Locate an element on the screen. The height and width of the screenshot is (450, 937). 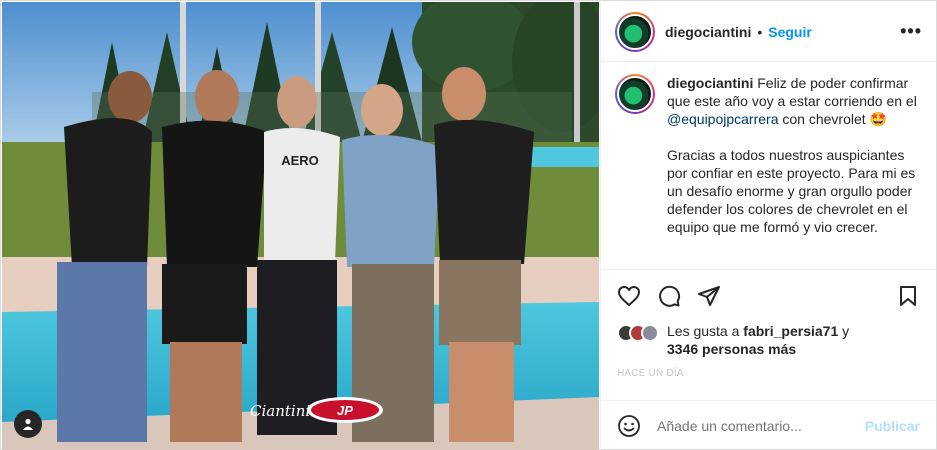
username-link: diegociantini is located at coordinates (708, 32).